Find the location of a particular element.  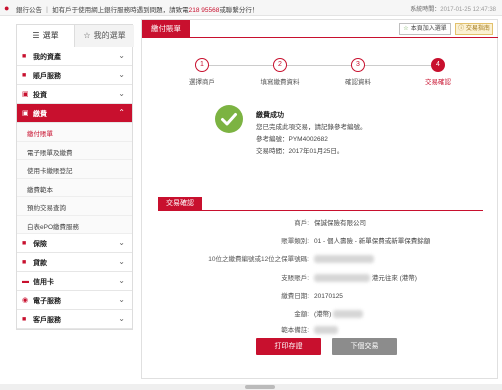

invest-icon: ▣ is located at coordinates (25, 94).